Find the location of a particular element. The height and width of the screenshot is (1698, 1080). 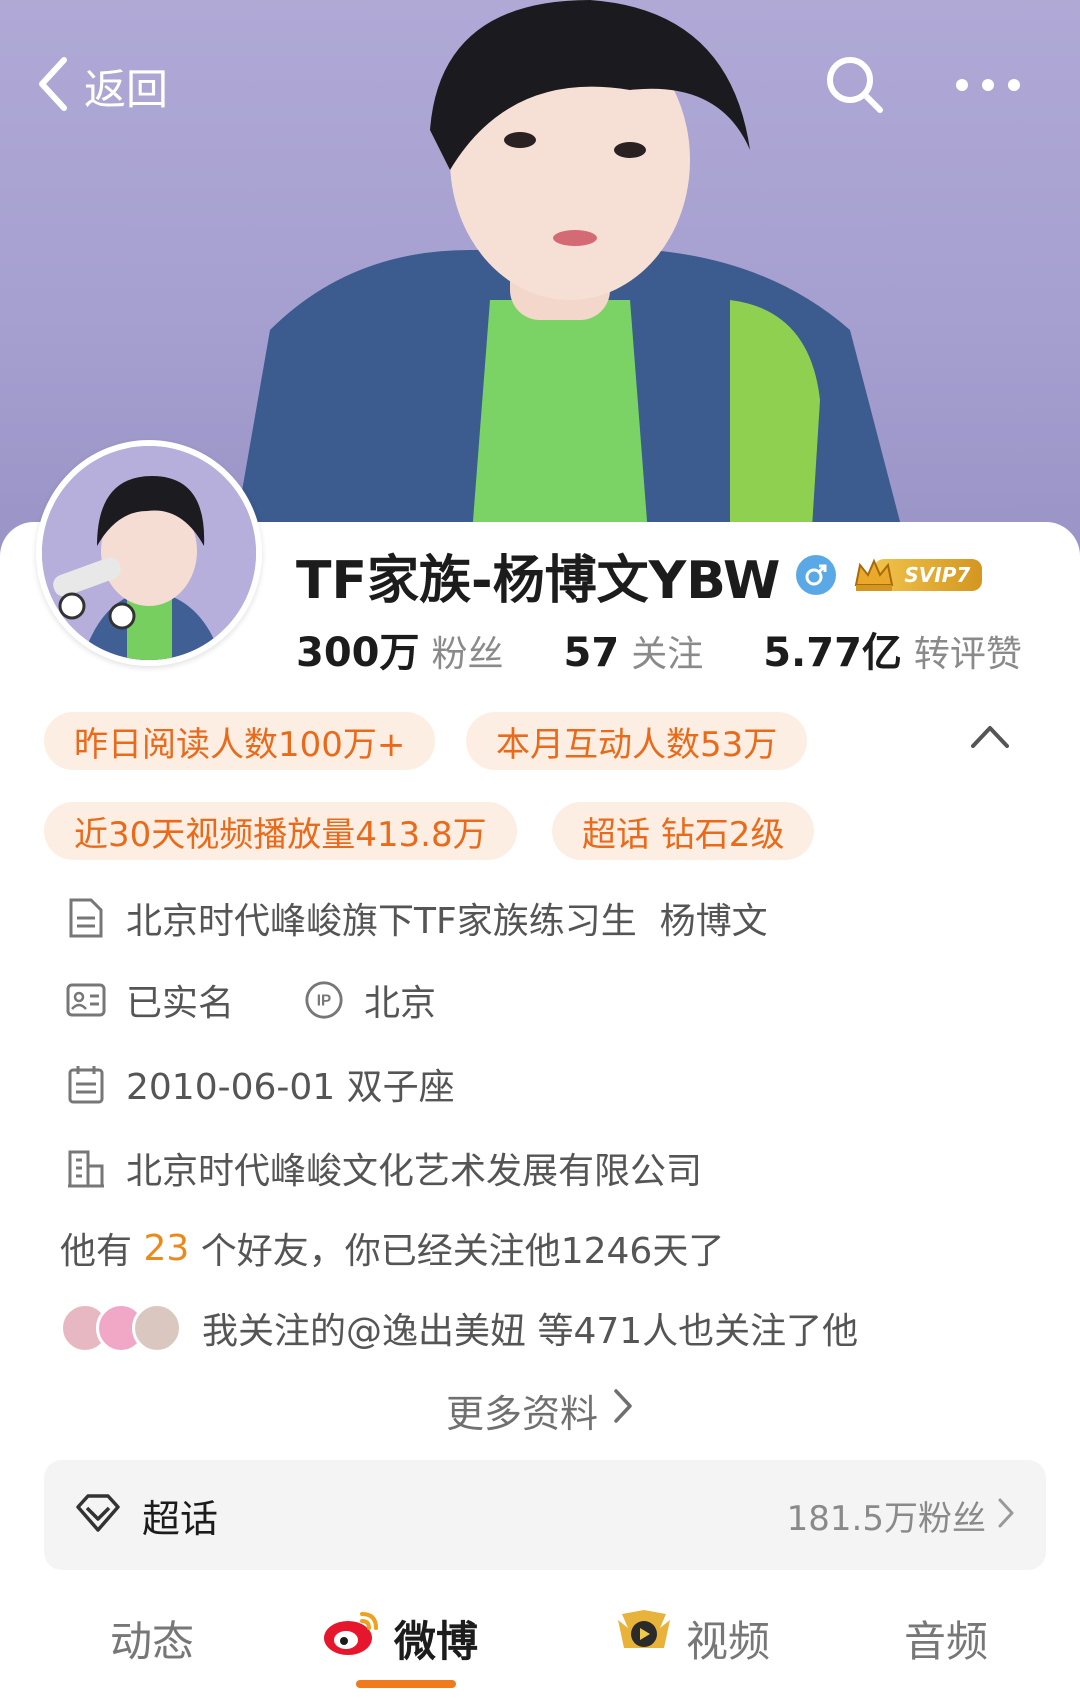

chevron-left-icon is located at coordinates (54, 86).